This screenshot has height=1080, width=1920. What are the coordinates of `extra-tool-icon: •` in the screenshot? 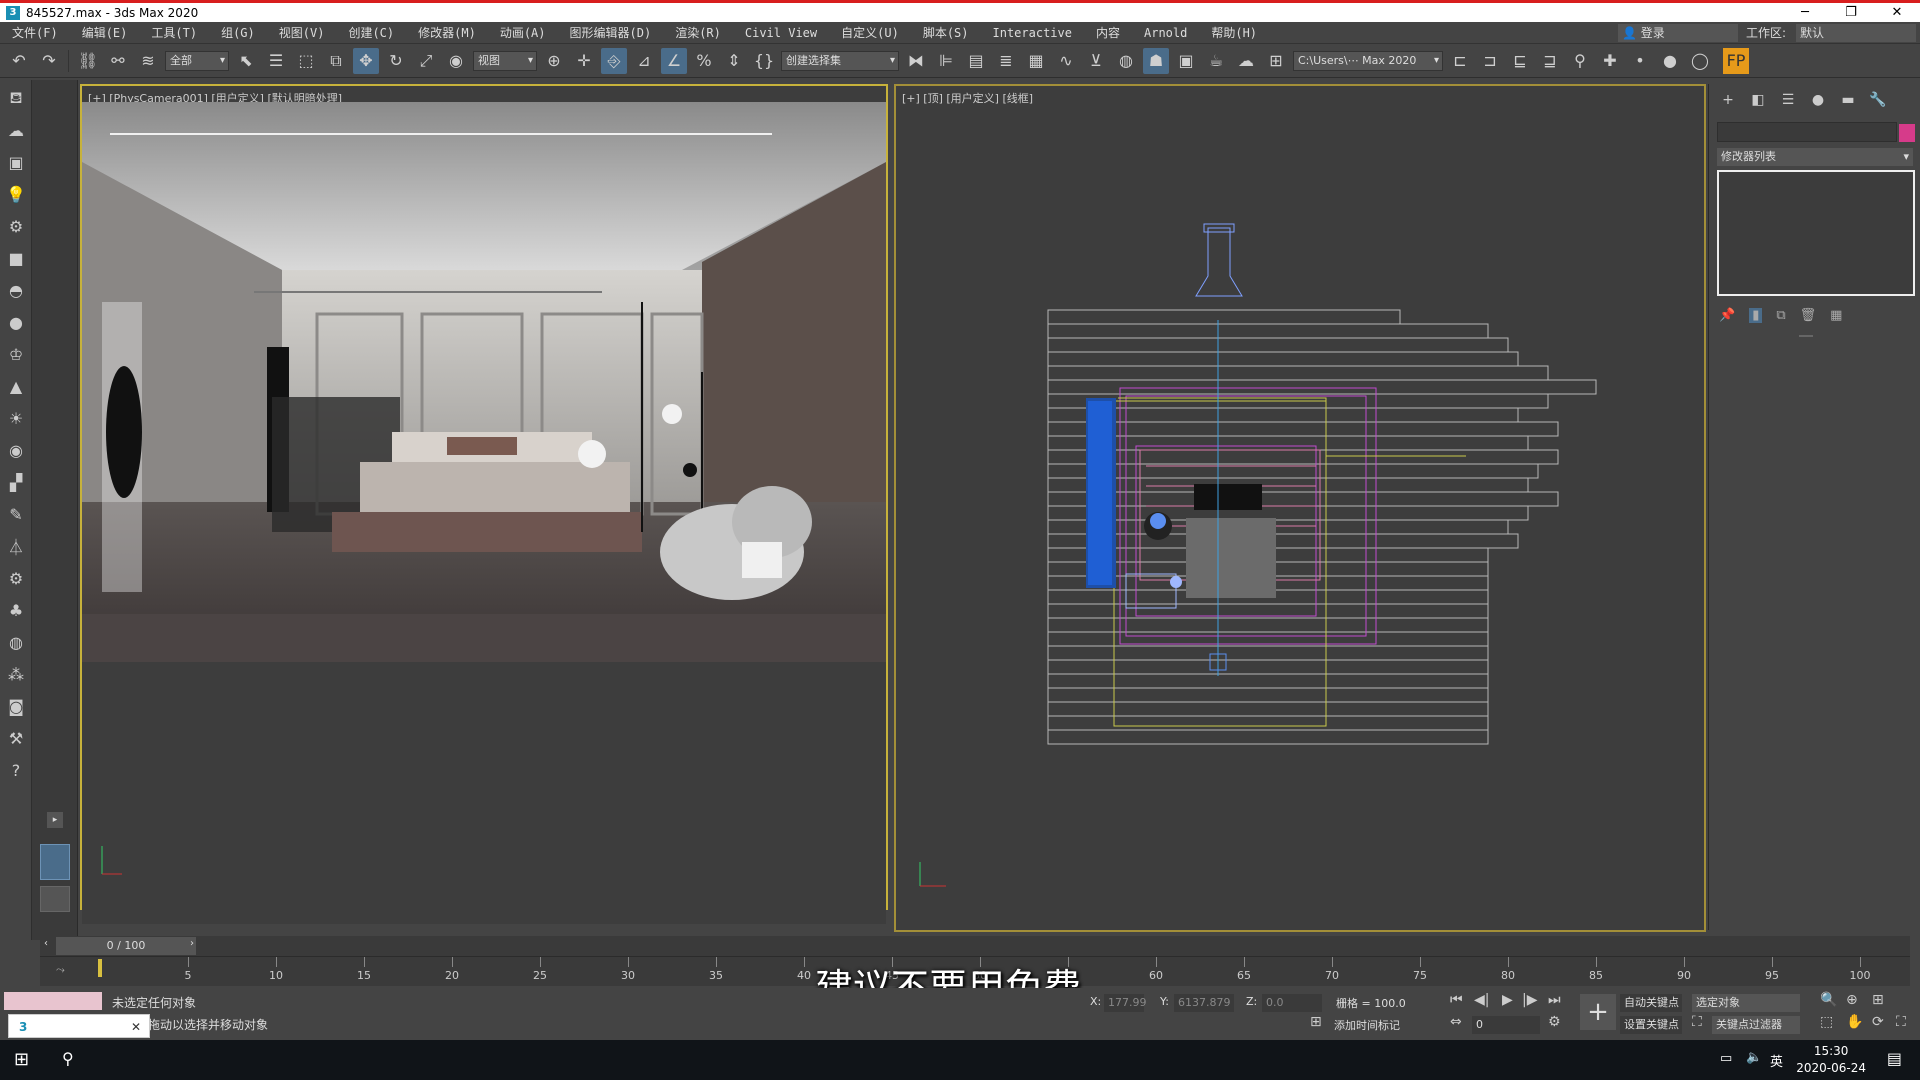 It's located at (1640, 61).